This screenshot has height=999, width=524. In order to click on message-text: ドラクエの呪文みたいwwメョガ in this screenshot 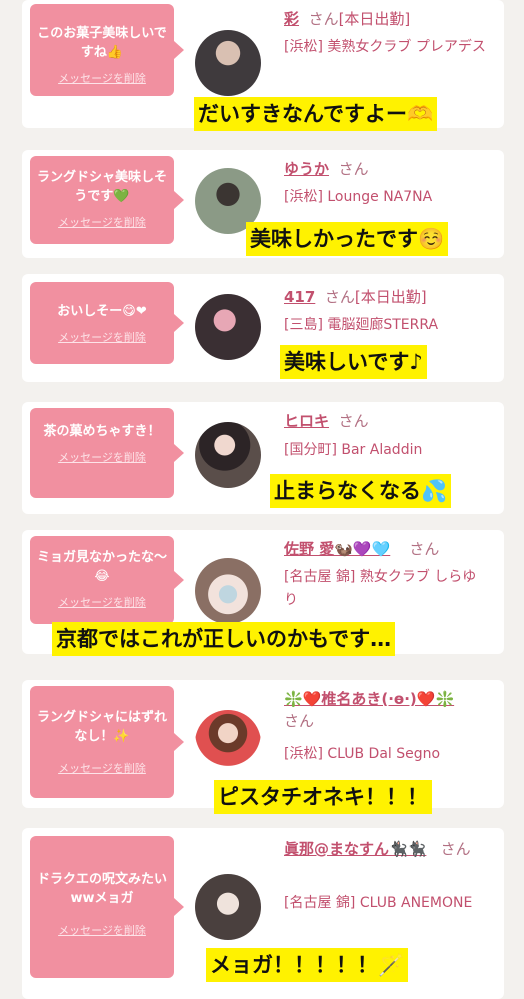, I will do `click(101, 889)`.